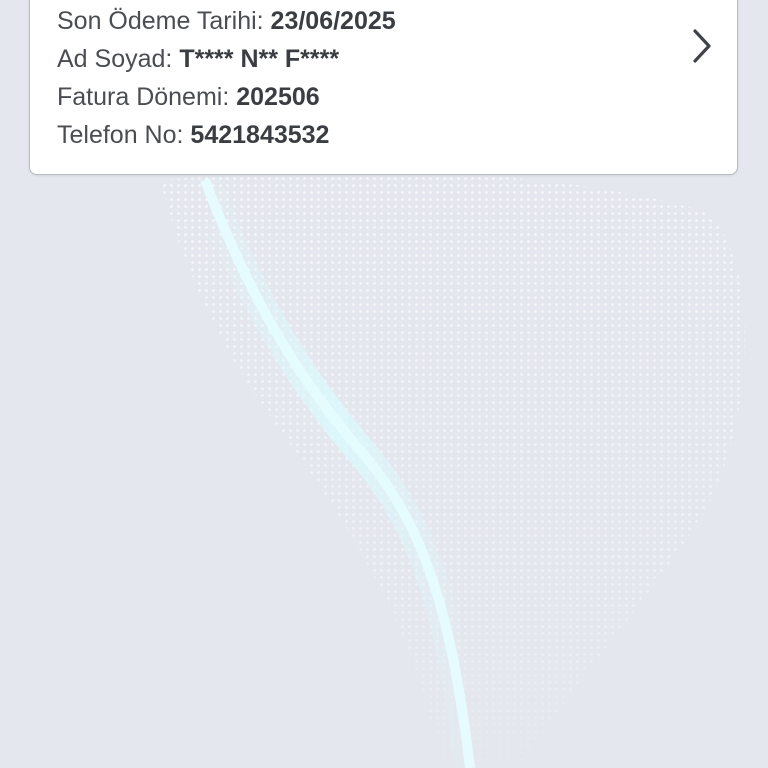  Describe the element at coordinates (333, 21) in the screenshot. I see `due-date-value: 23/06/2025` at that location.